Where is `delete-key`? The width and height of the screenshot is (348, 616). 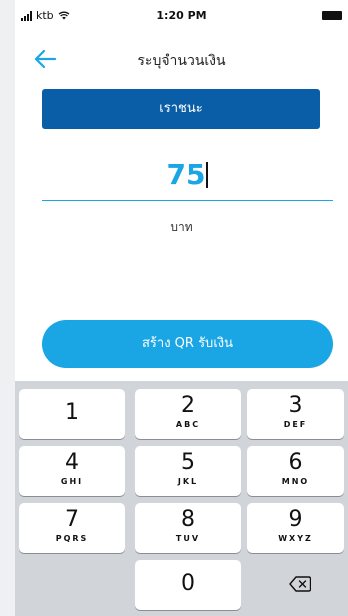 delete-key is located at coordinates (295, 585).